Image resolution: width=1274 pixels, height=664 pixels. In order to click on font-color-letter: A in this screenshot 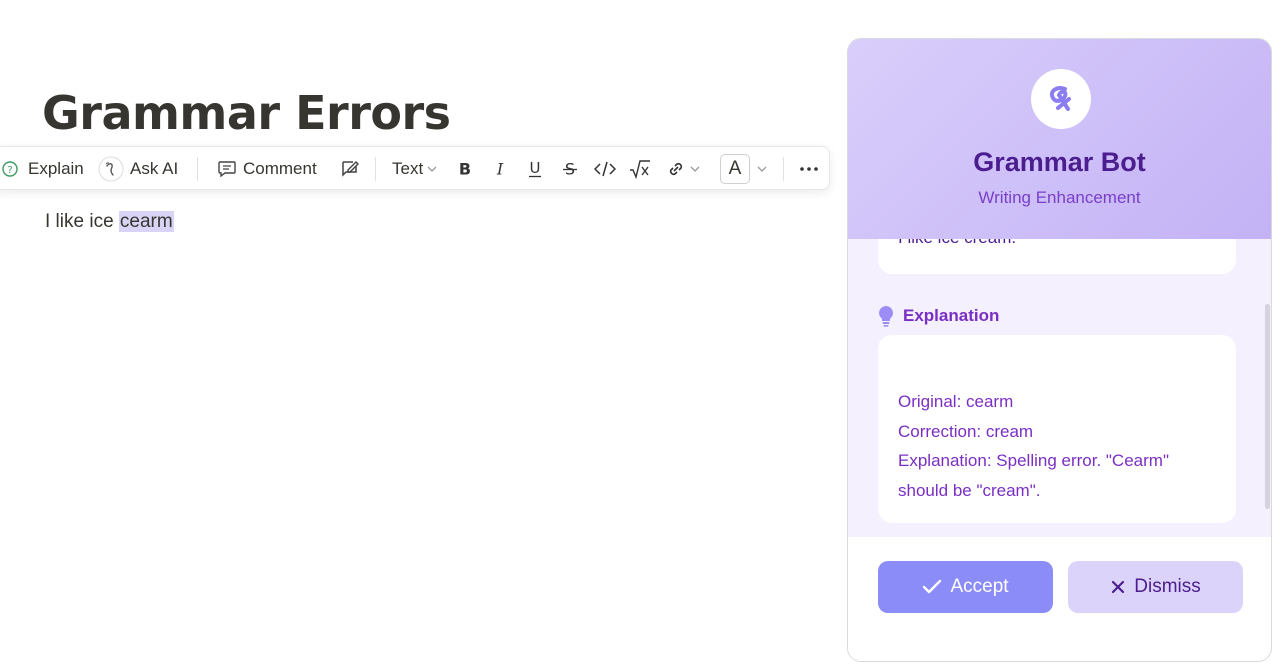, I will do `click(735, 168)`.